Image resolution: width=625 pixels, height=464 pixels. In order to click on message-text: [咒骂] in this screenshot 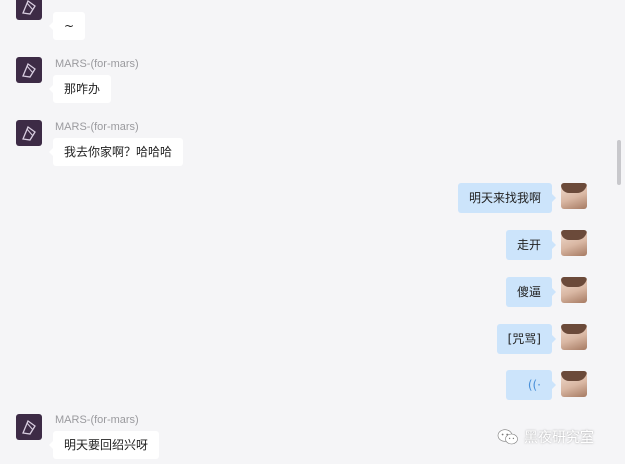, I will do `click(524, 339)`.